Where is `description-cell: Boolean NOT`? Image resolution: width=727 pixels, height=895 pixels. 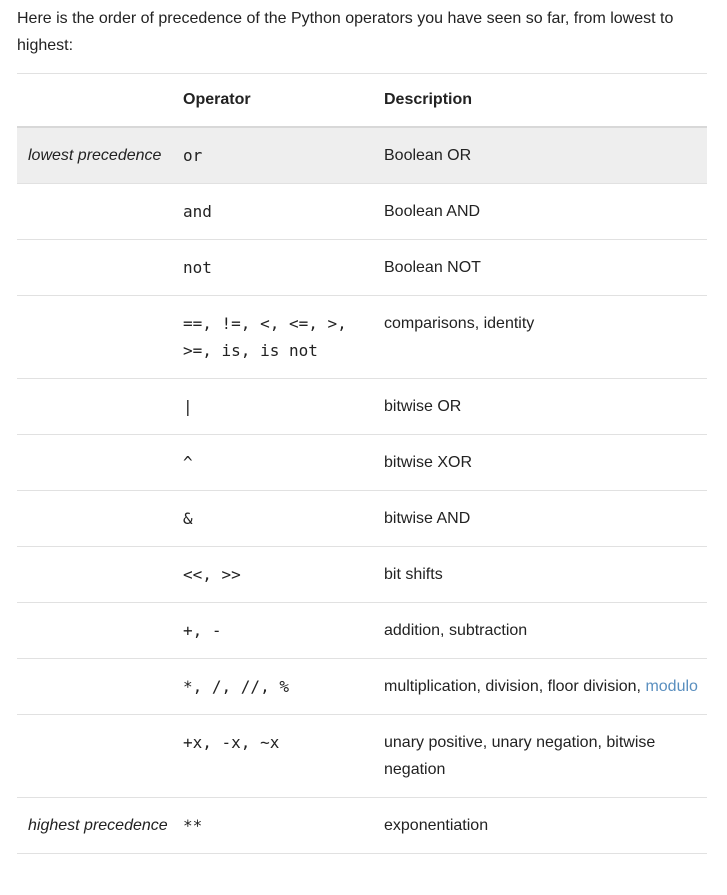 description-cell: Boolean NOT is located at coordinates (545, 267).